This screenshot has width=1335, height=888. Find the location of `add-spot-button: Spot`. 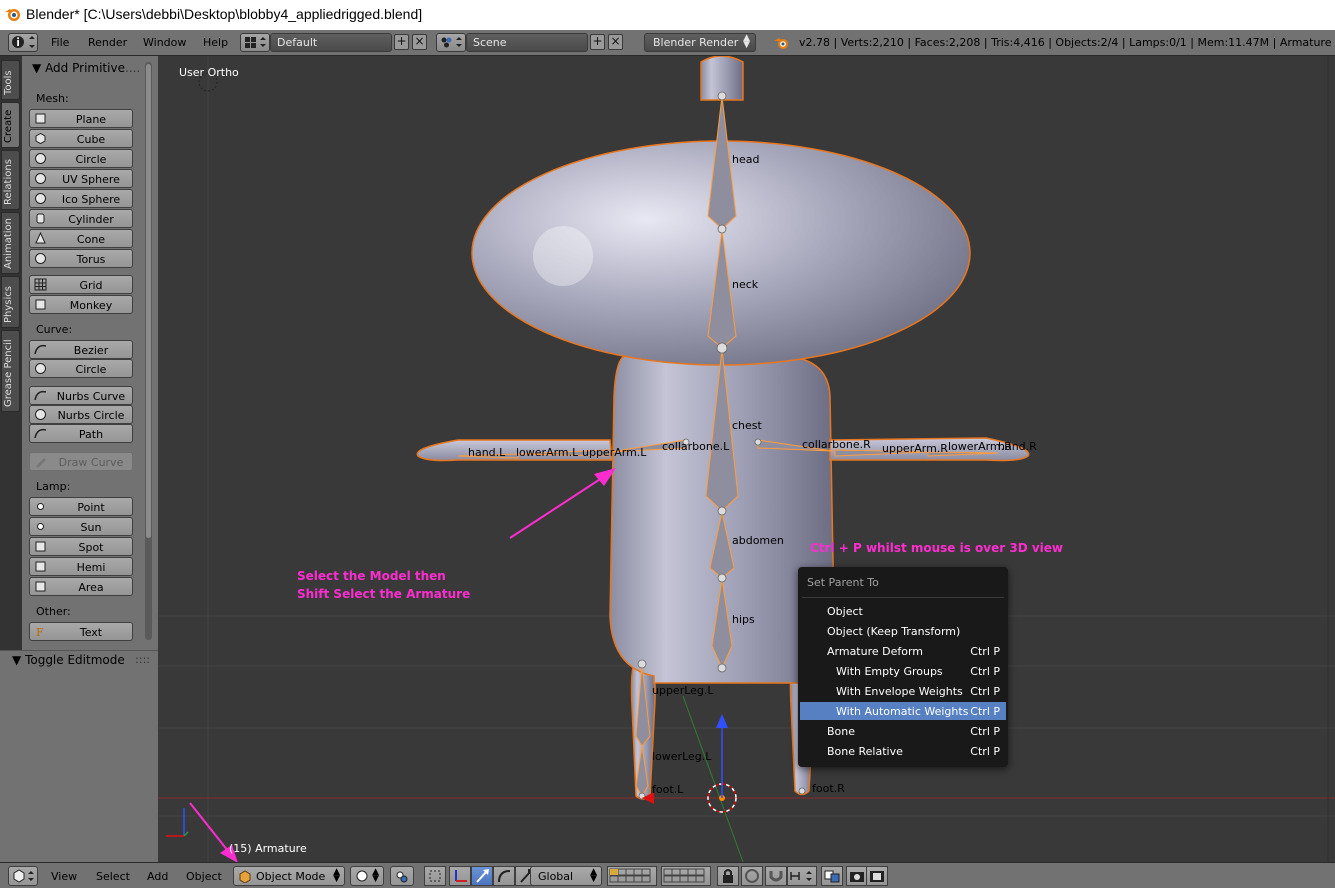

add-spot-button: Spot is located at coordinates (81, 546).